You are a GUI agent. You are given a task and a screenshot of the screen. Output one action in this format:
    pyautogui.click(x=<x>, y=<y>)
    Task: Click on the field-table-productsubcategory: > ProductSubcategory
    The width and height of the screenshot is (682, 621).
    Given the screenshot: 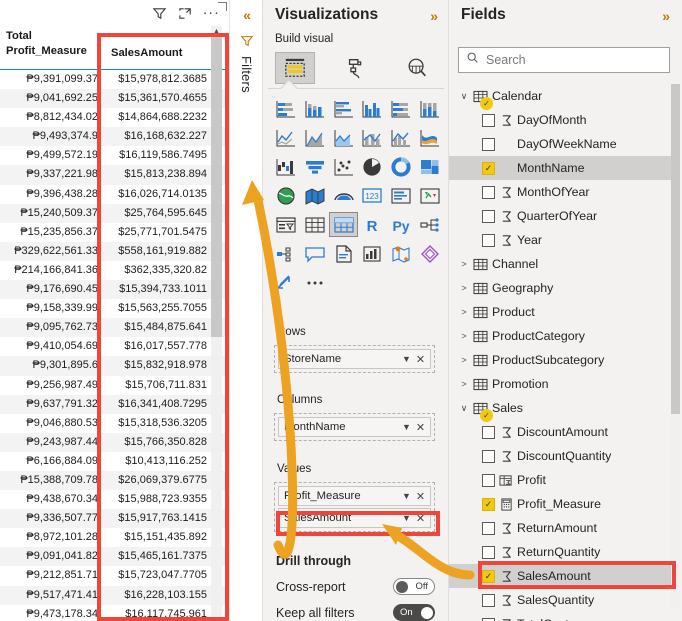 What is the action you would take?
    pyautogui.click(x=562, y=360)
    